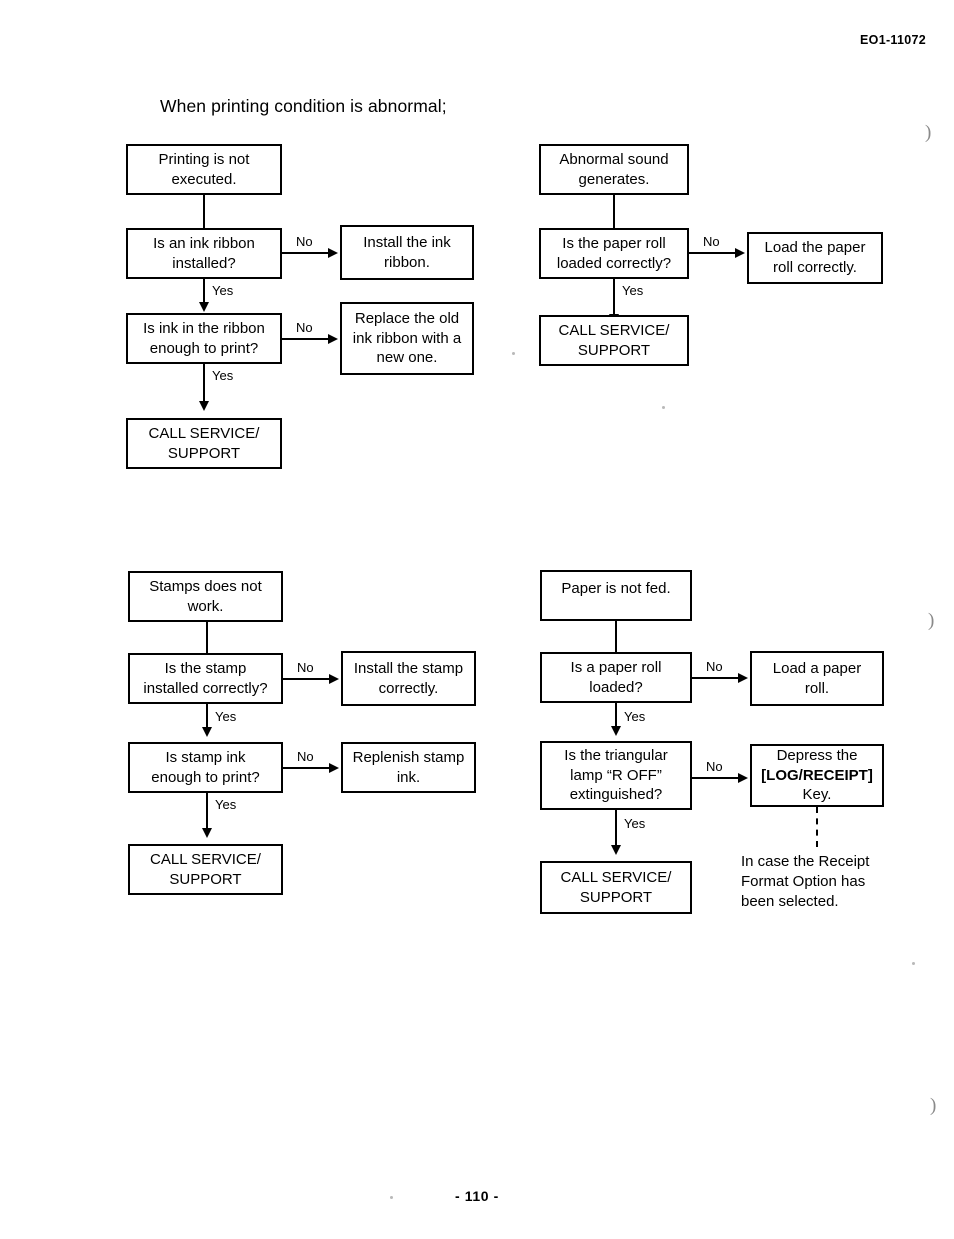 The image size is (954, 1239). Describe the element at coordinates (714, 766) in the screenshot. I see `fc4-q2-no-label: No` at that location.